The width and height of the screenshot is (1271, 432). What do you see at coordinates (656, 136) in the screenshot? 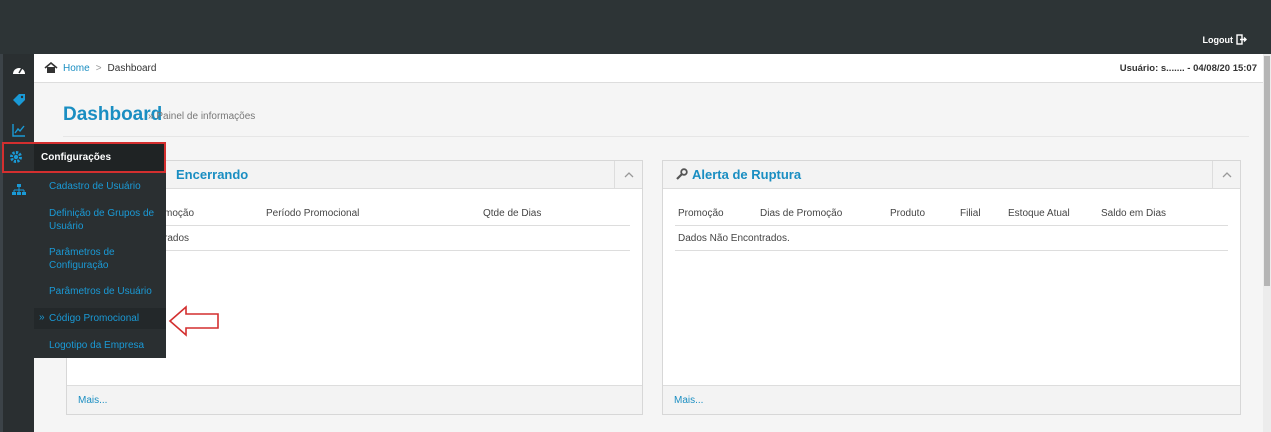
I see `title-divider` at bounding box center [656, 136].